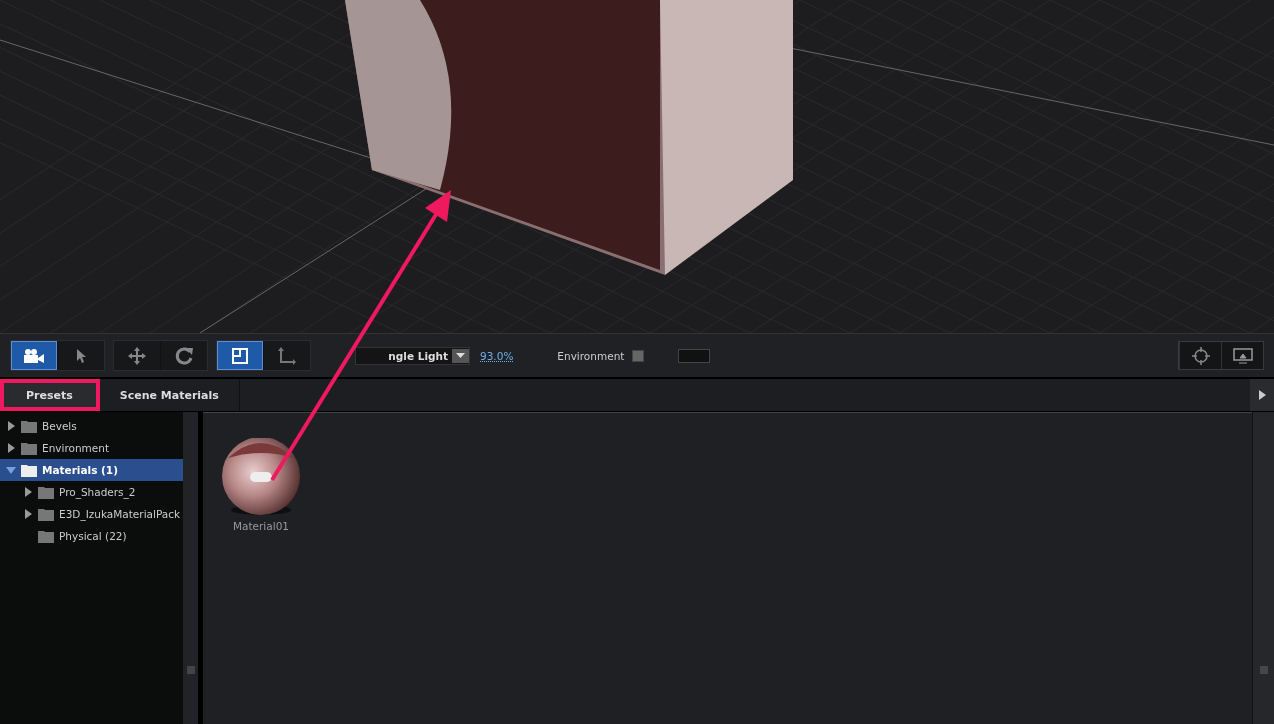  I want to click on monitor-button, so click(1242, 355).